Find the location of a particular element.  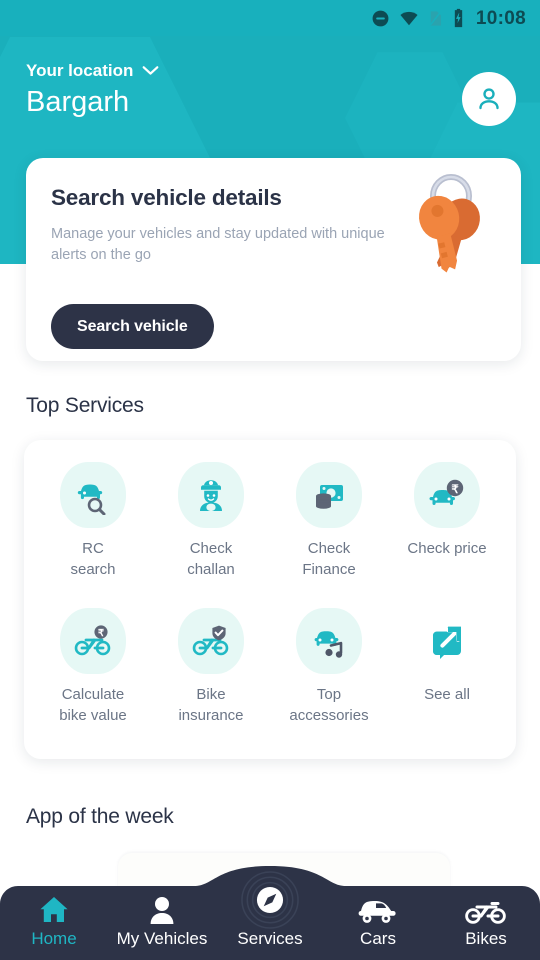

section-title-top-services: Top Services is located at coordinates (85, 405).